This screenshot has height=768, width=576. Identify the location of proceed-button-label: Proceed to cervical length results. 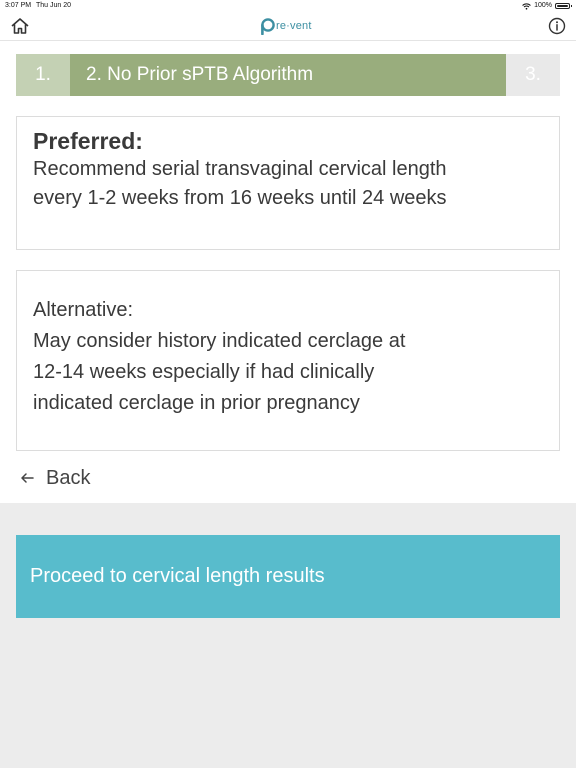
(177, 576).